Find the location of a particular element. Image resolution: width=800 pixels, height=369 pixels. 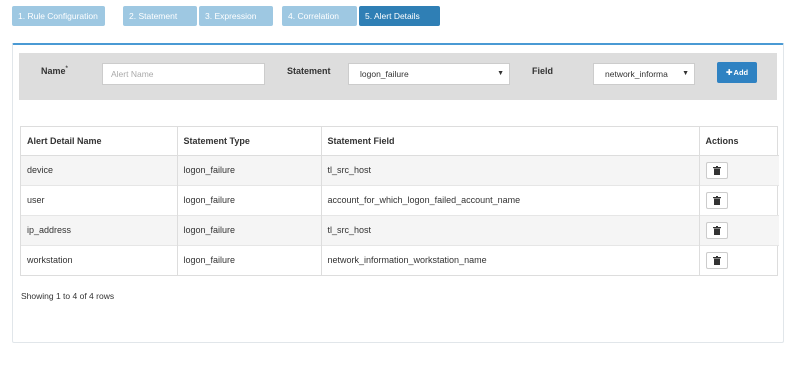

step-correlation: 4. Correlation is located at coordinates (319, 16).